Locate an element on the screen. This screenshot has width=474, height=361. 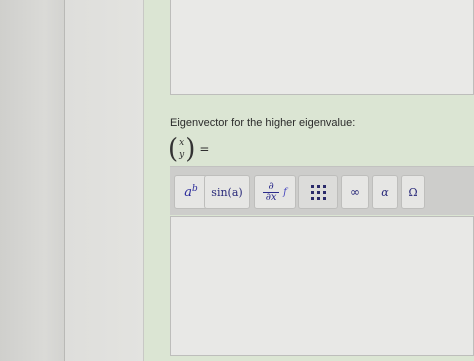
partial-bottom: ∂x is located at coordinates (271, 197).